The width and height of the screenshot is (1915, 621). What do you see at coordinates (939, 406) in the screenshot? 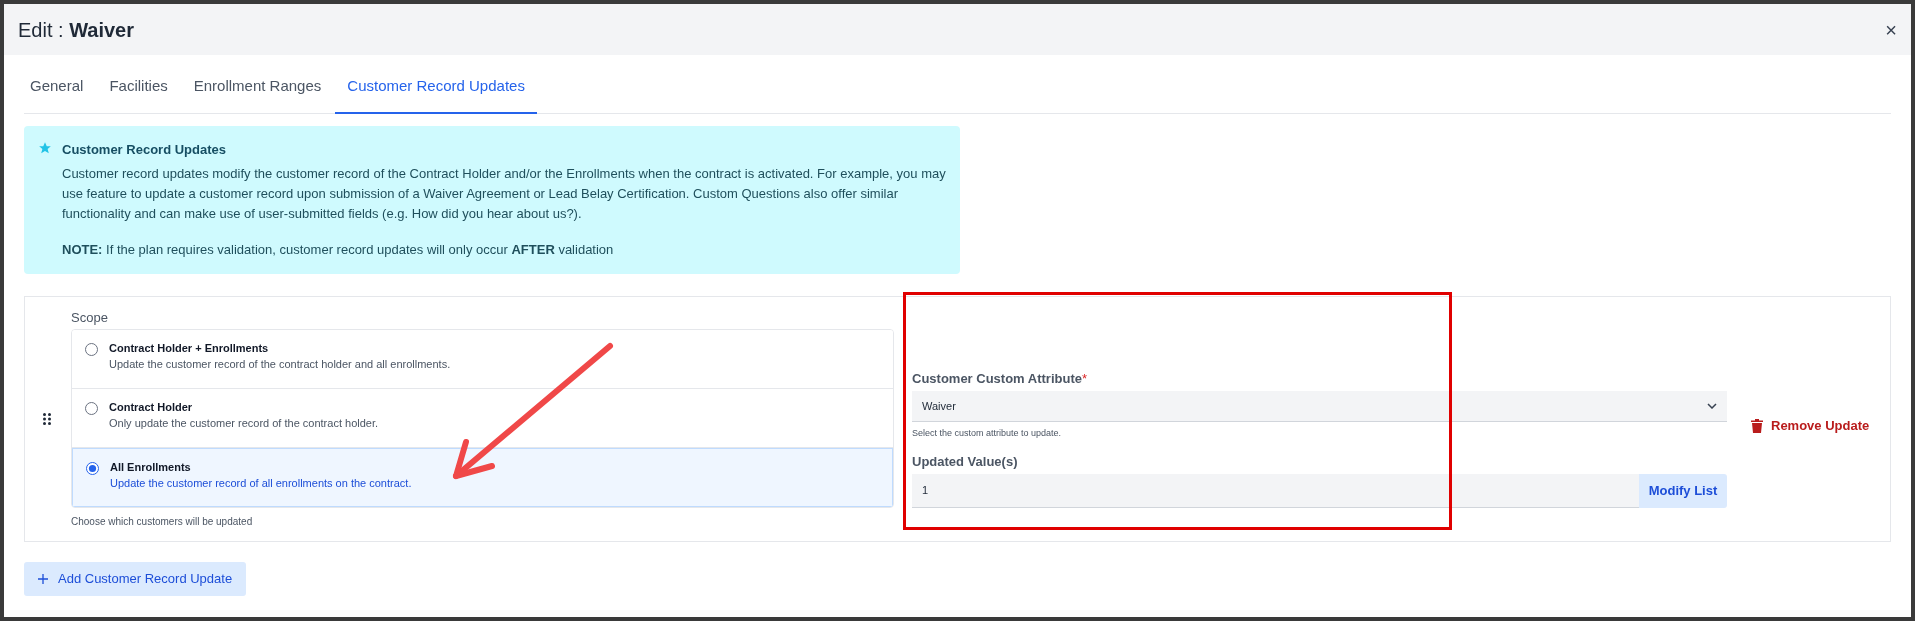
I see `dropdown-value: Waiver` at bounding box center [939, 406].